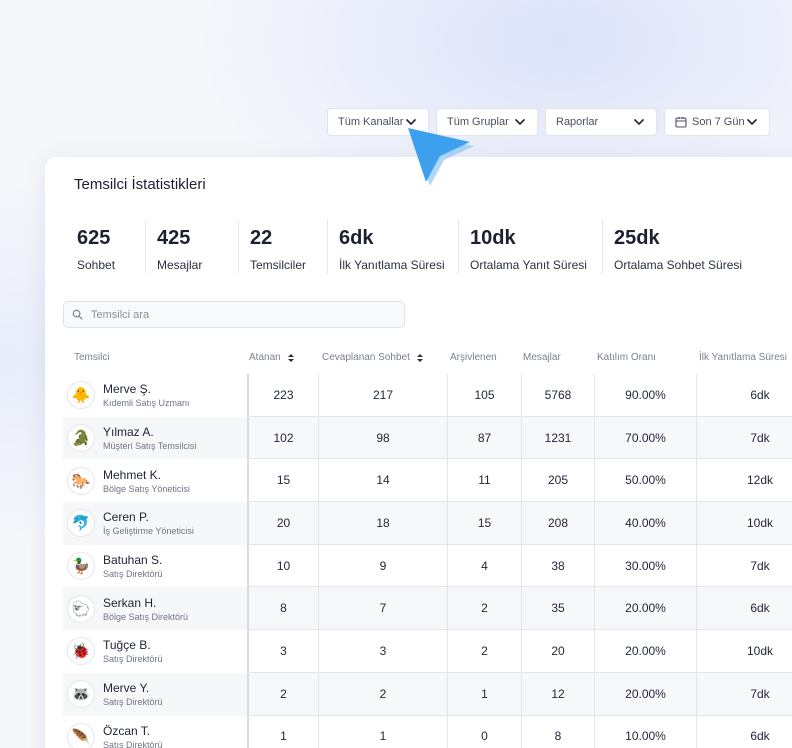 The width and height of the screenshot is (792, 748). What do you see at coordinates (133, 736) in the screenshot?
I see `agent-info: Özcan T. Satış Direktörü` at bounding box center [133, 736].